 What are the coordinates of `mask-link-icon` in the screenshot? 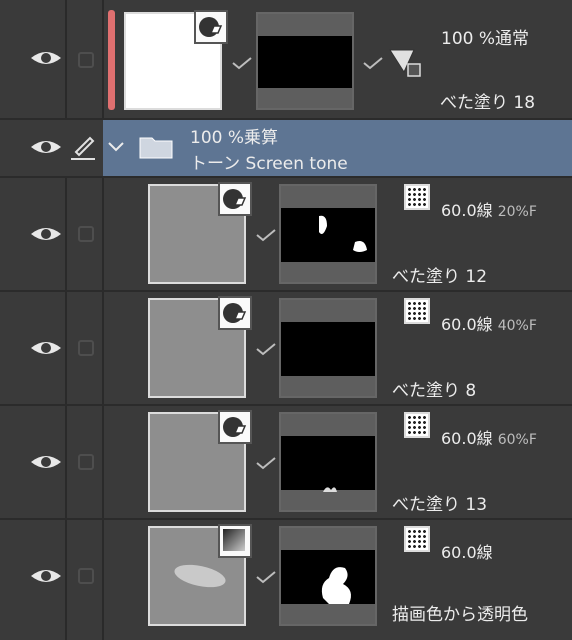 It's located at (406, 63).